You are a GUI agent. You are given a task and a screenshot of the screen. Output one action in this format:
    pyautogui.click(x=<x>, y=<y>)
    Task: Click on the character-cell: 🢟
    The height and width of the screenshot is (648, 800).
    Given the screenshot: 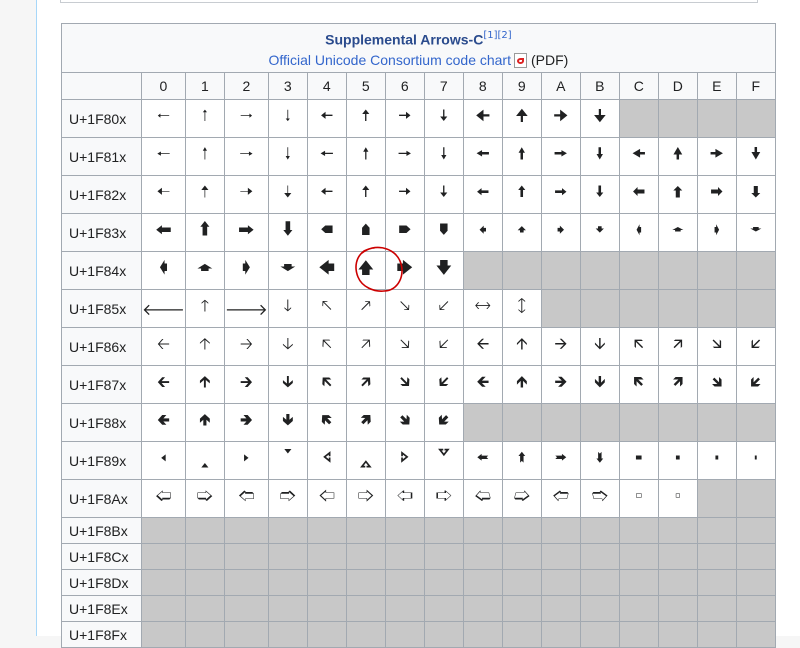 What is the action you would take?
    pyautogui.click(x=755, y=460)
    